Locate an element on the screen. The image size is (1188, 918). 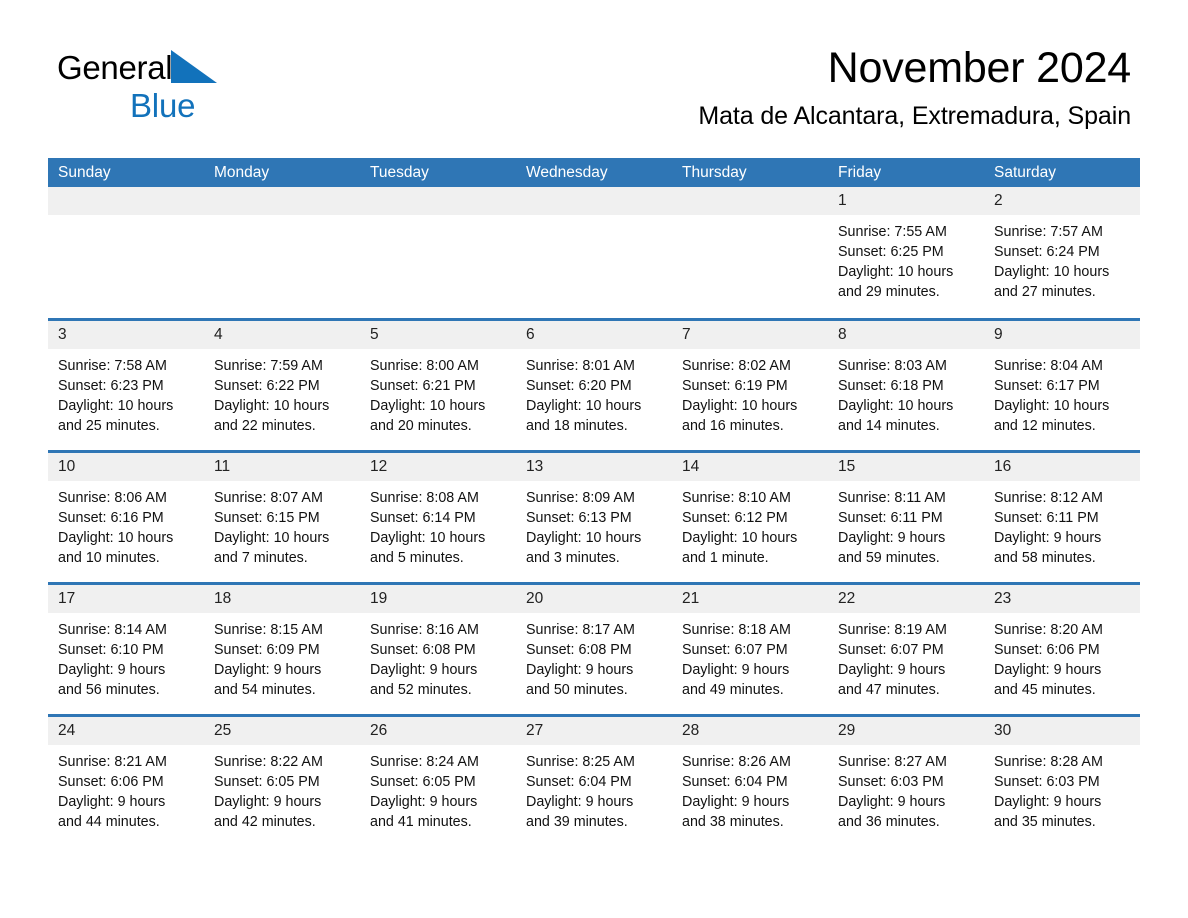
page-title: November 2024 is located at coordinates (979, 68).